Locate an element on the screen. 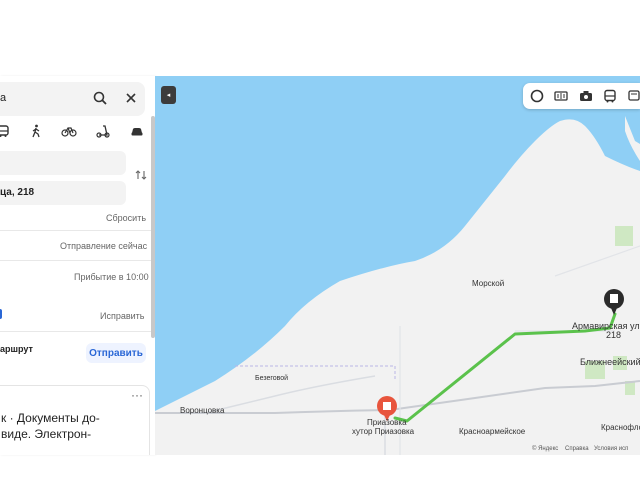 The image size is (640, 480). walk-mode-icon is located at coordinates (36, 131).